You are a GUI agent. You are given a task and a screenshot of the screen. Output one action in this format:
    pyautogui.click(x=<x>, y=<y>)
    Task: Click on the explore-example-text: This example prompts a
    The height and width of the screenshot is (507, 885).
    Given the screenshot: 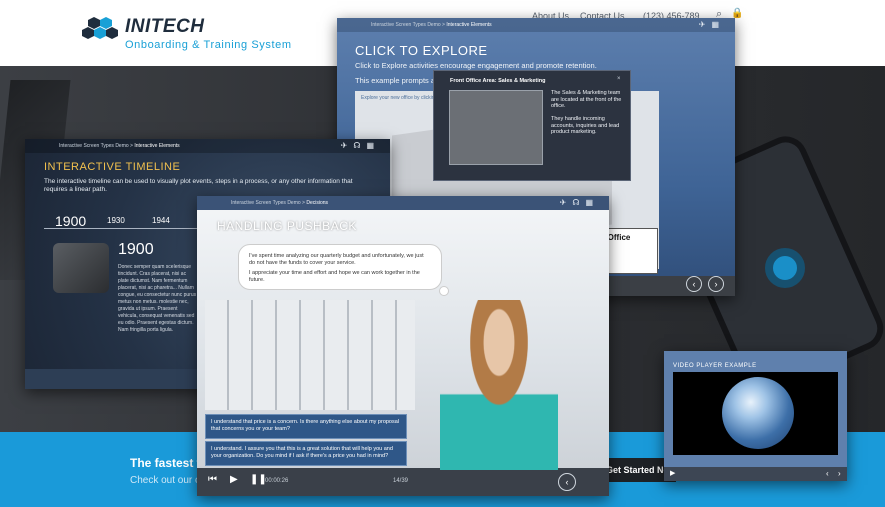 What is the action you would take?
    pyautogui.click(x=395, y=80)
    